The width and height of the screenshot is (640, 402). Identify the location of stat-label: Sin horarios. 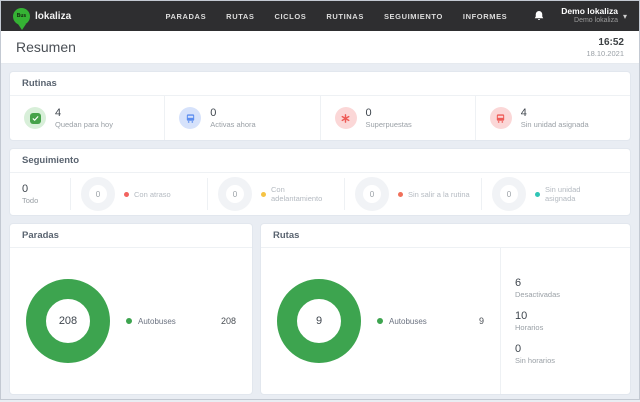
(535, 361).